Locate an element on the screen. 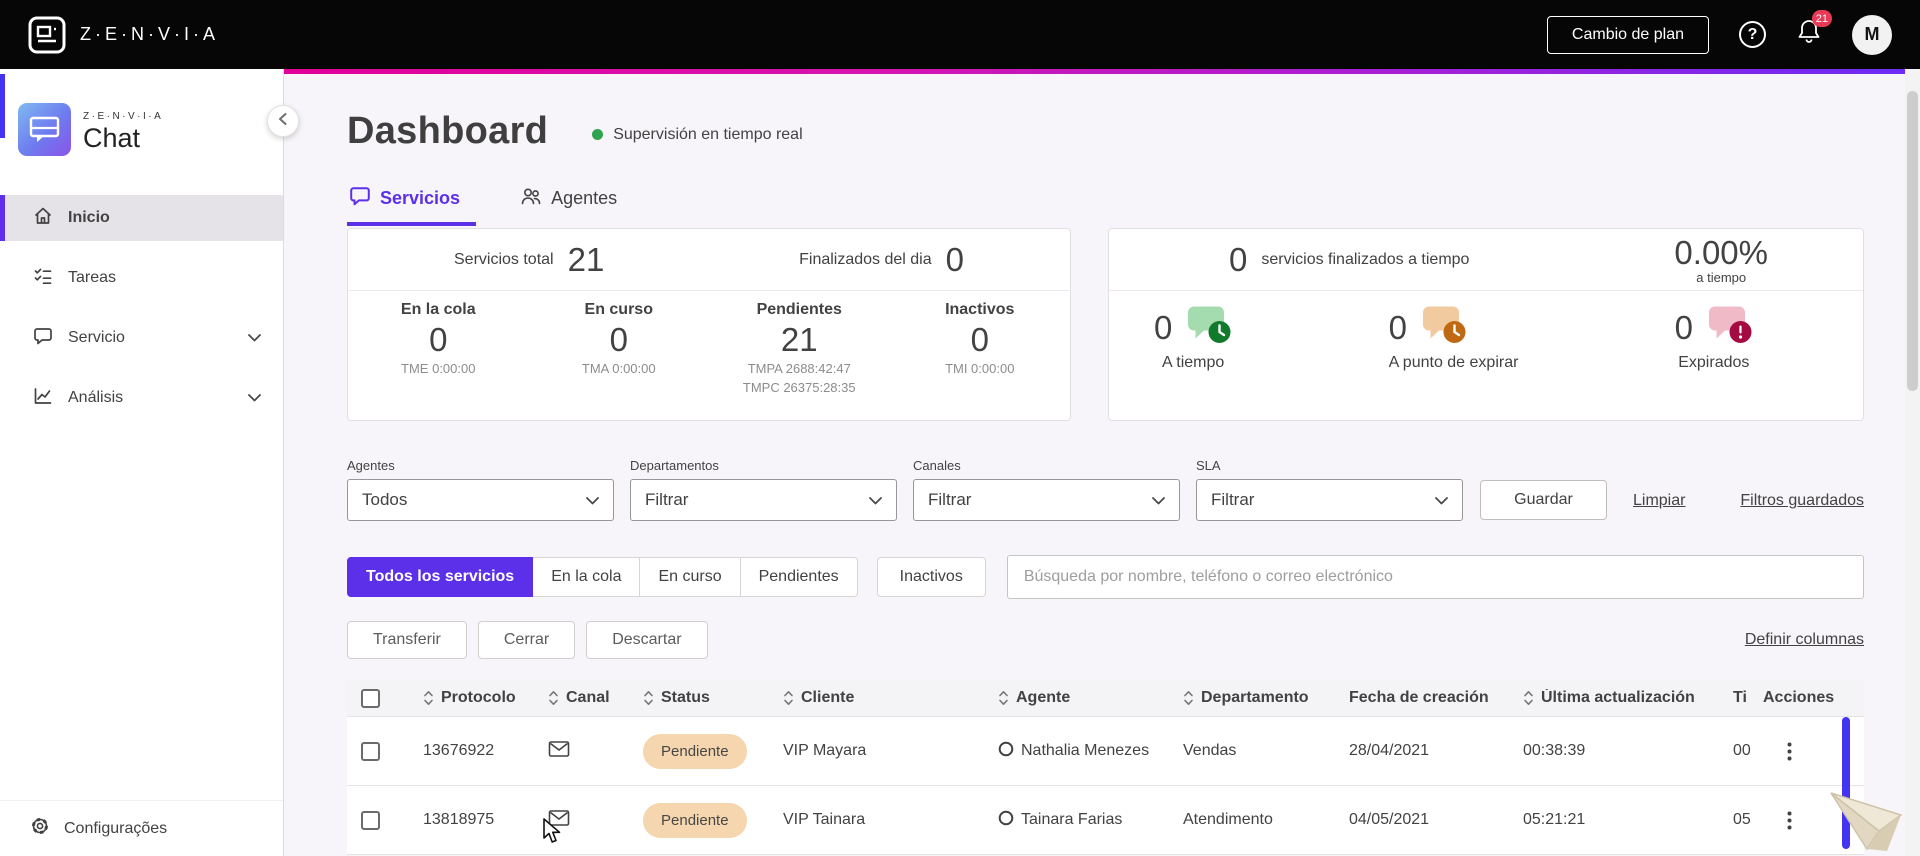  agent-circle-icon is located at coordinates (1006, 751).